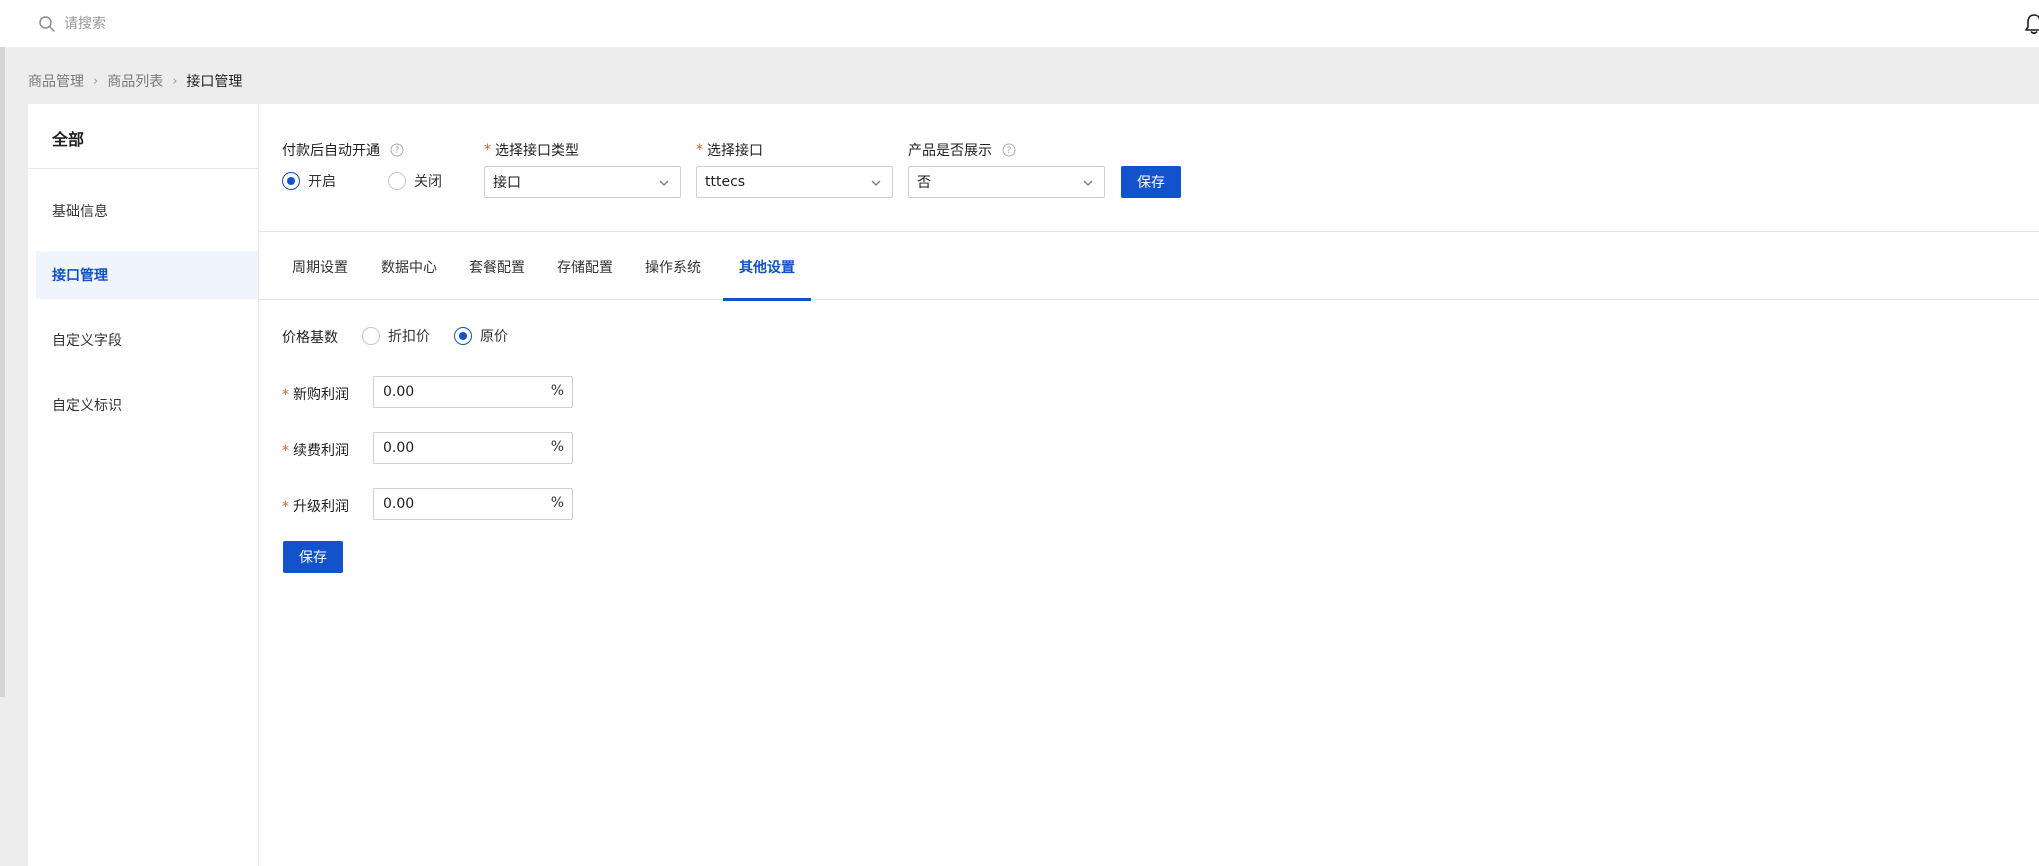  I want to click on upgrade-profit-field: %, so click(473, 504).